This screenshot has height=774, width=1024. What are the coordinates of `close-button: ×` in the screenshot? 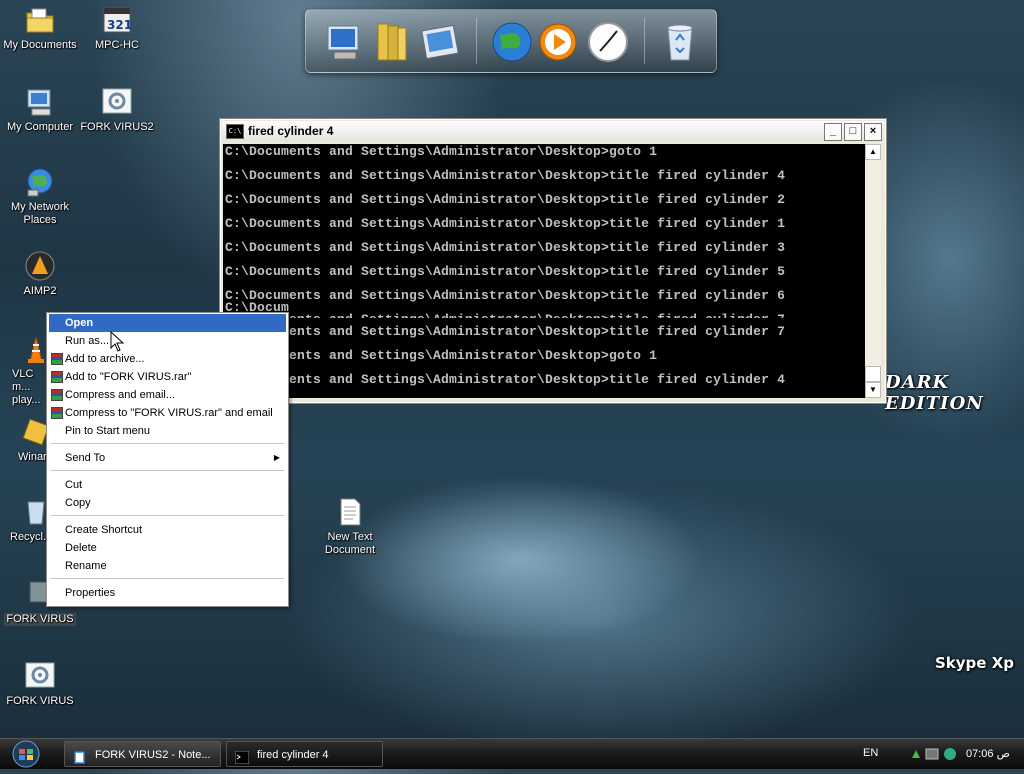 It's located at (873, 132).